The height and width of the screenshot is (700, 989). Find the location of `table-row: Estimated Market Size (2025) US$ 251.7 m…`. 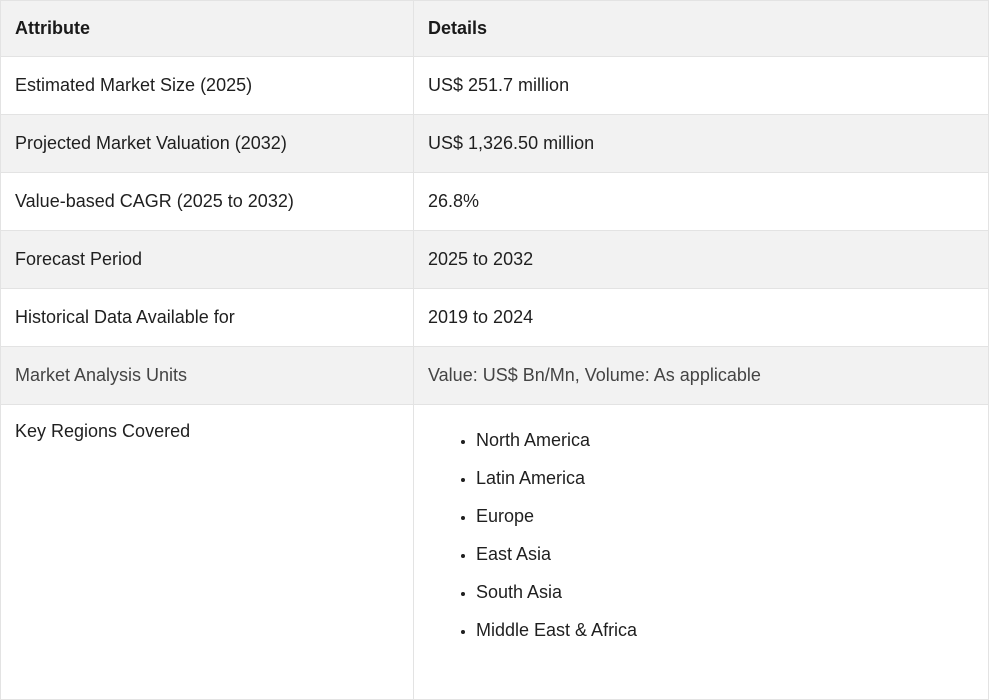

table-row: Estimated Market Size (2025) US$ 251.7 m… is located at coordinates (494, 85).